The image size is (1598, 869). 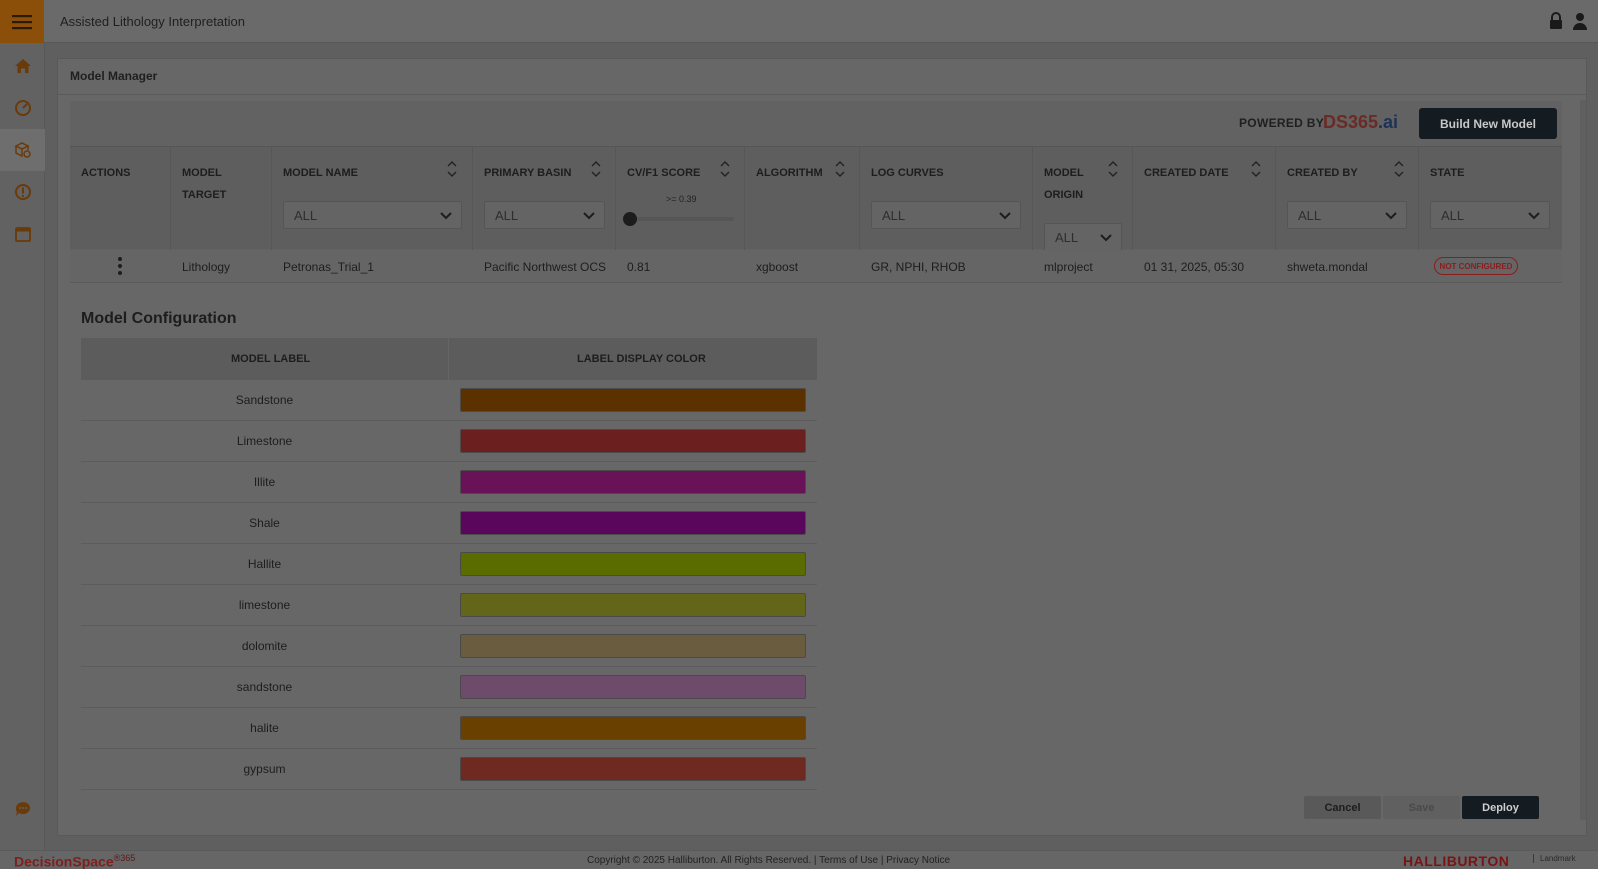 I want to click on config-row: dolomite, so click(x=449, y=646).